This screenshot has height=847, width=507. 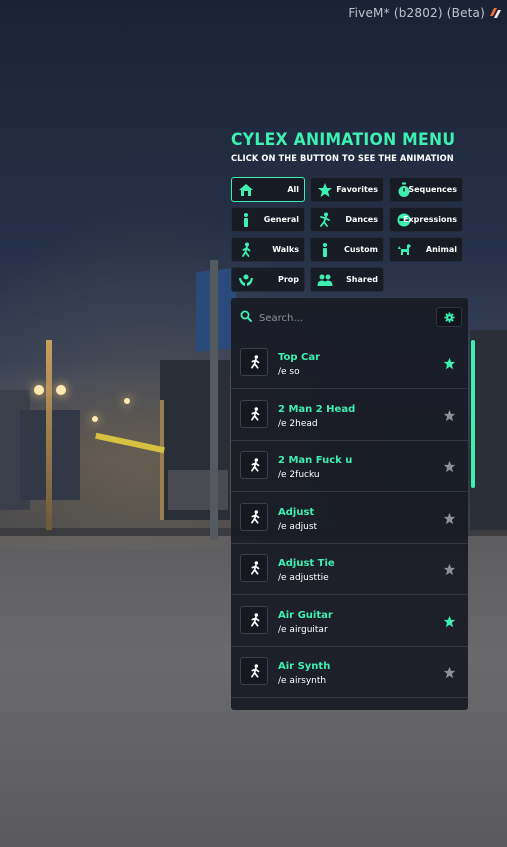 What do you see at coordinates (304, 666) in the screenshot?
I see `animation-name: Air Synth` at bounding box center [304, 666].